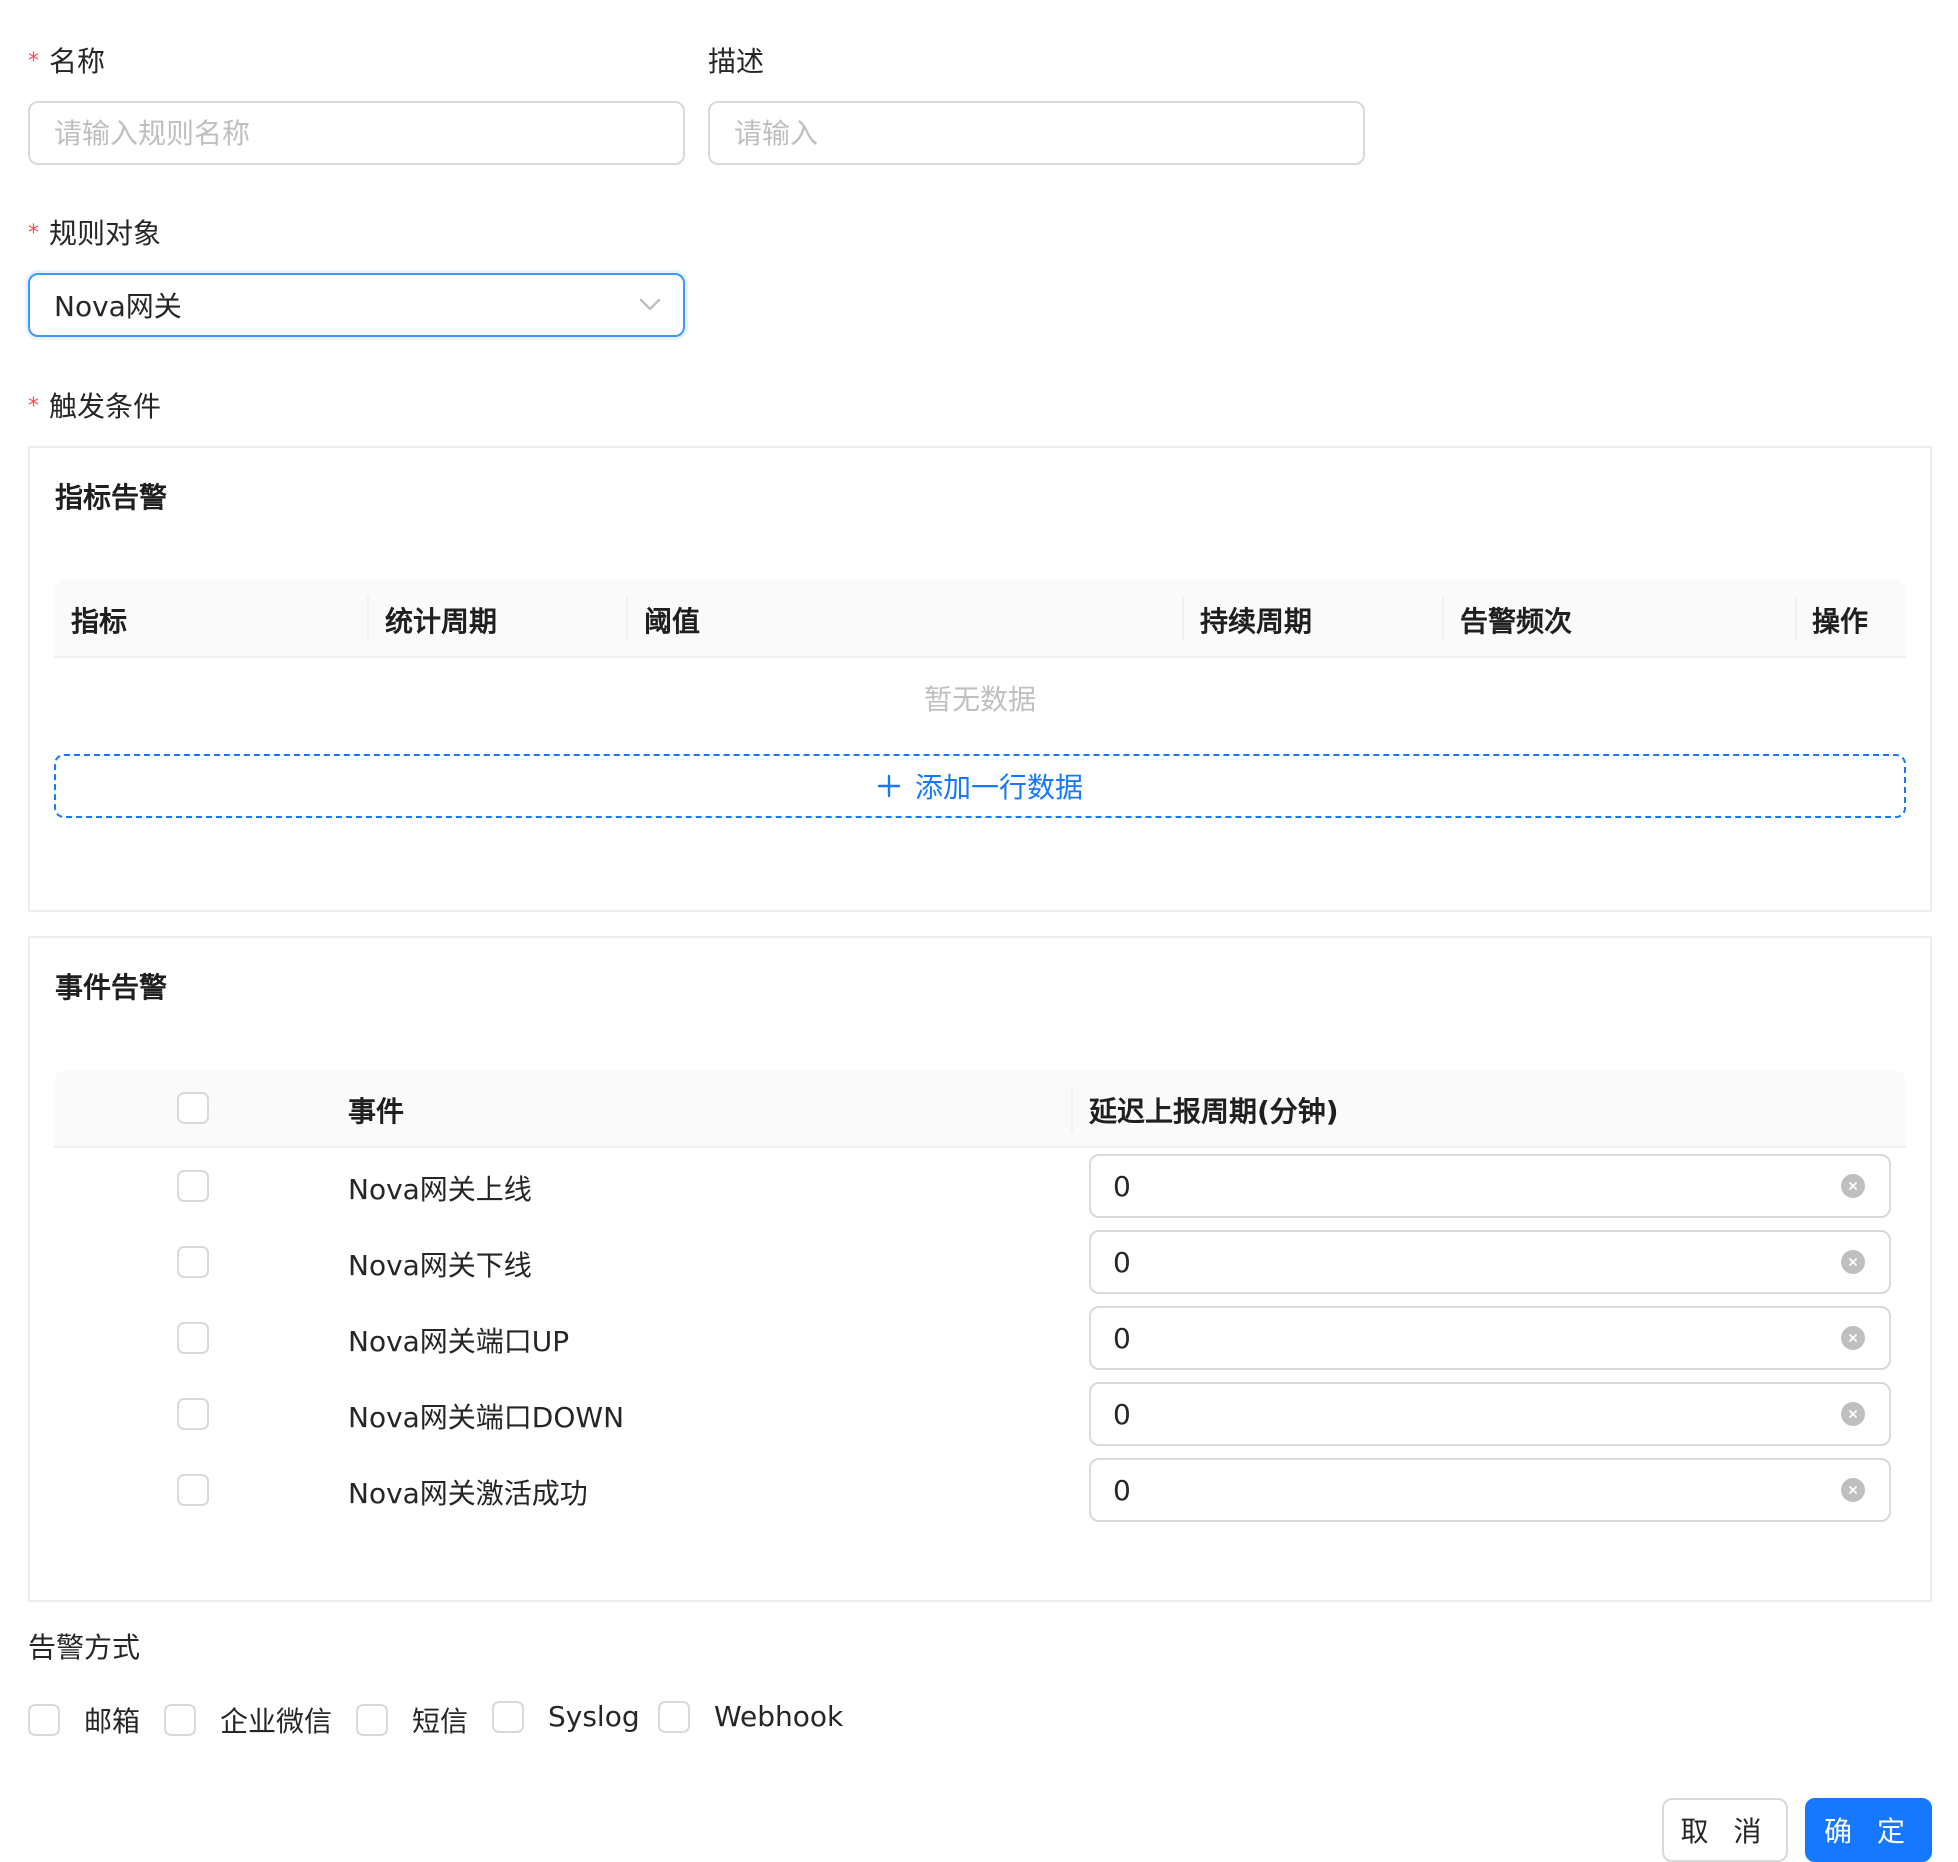  I want to click on syslog-checkbox, so click(508, 1716).